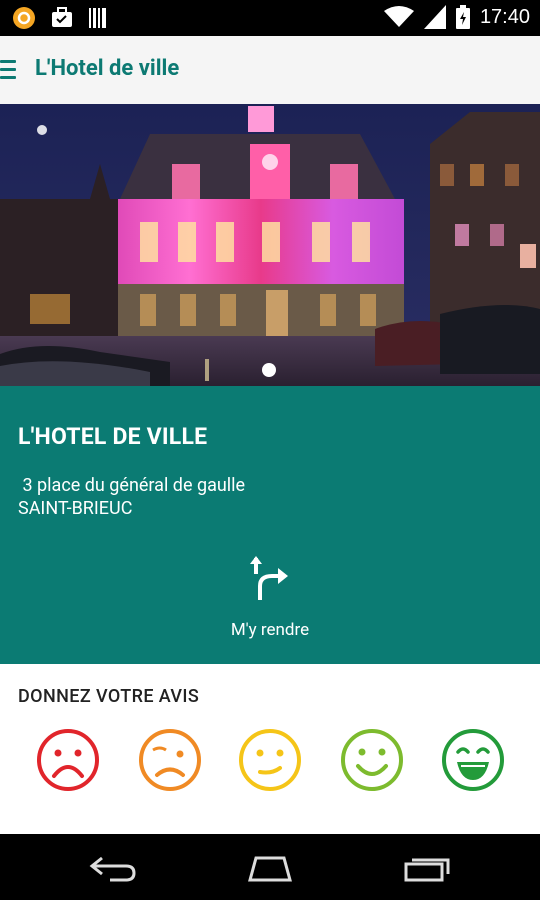 The height and width of the screenshot is (900, 540). Describe the element at coordinates (24, 18) in the screenshot. I see `app-notification-icon` at that location.